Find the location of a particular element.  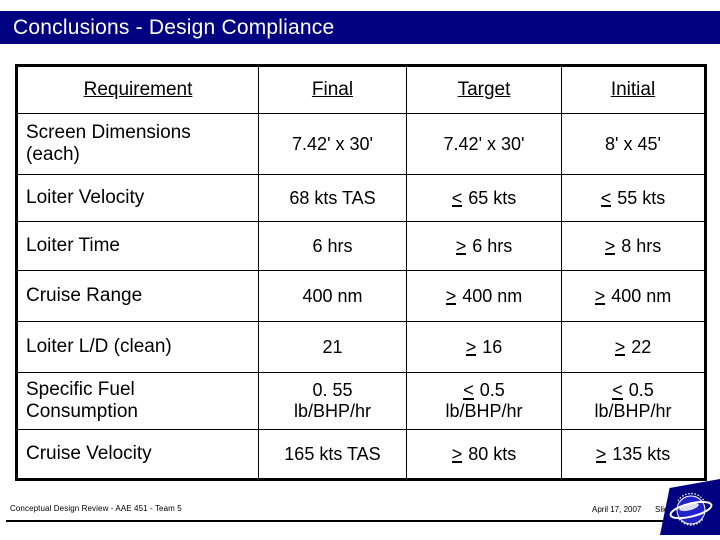

column-header-final: Final is located at coordinates (332, 89).